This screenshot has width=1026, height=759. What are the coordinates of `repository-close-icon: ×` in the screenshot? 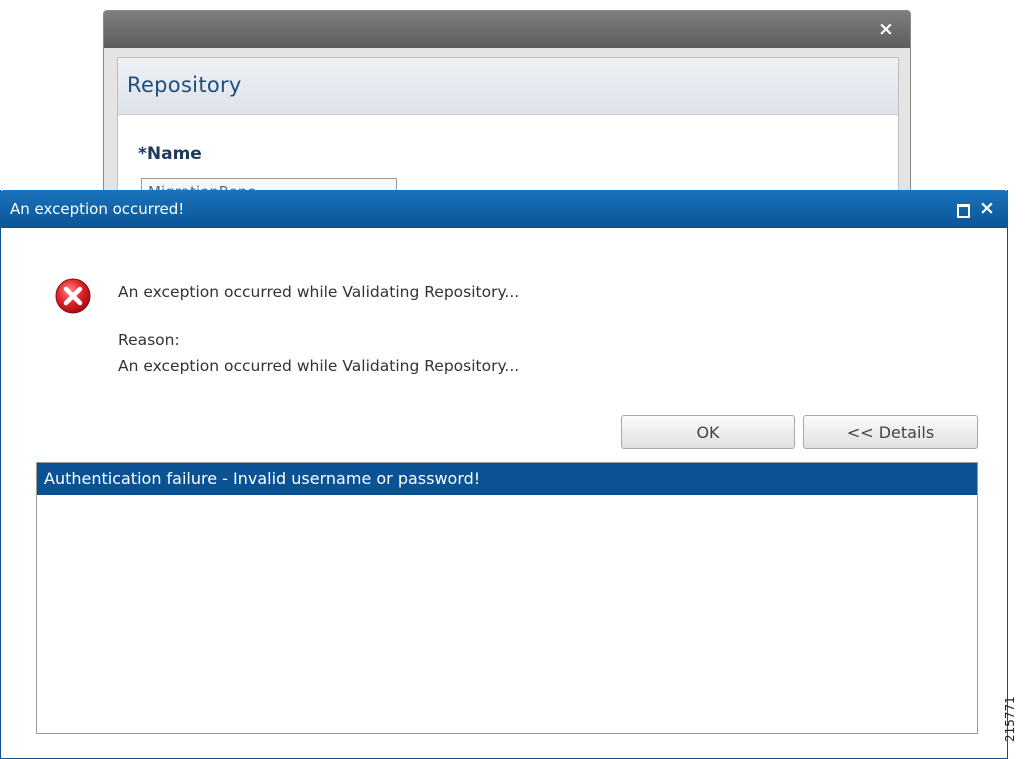 It's located at (886, 29).